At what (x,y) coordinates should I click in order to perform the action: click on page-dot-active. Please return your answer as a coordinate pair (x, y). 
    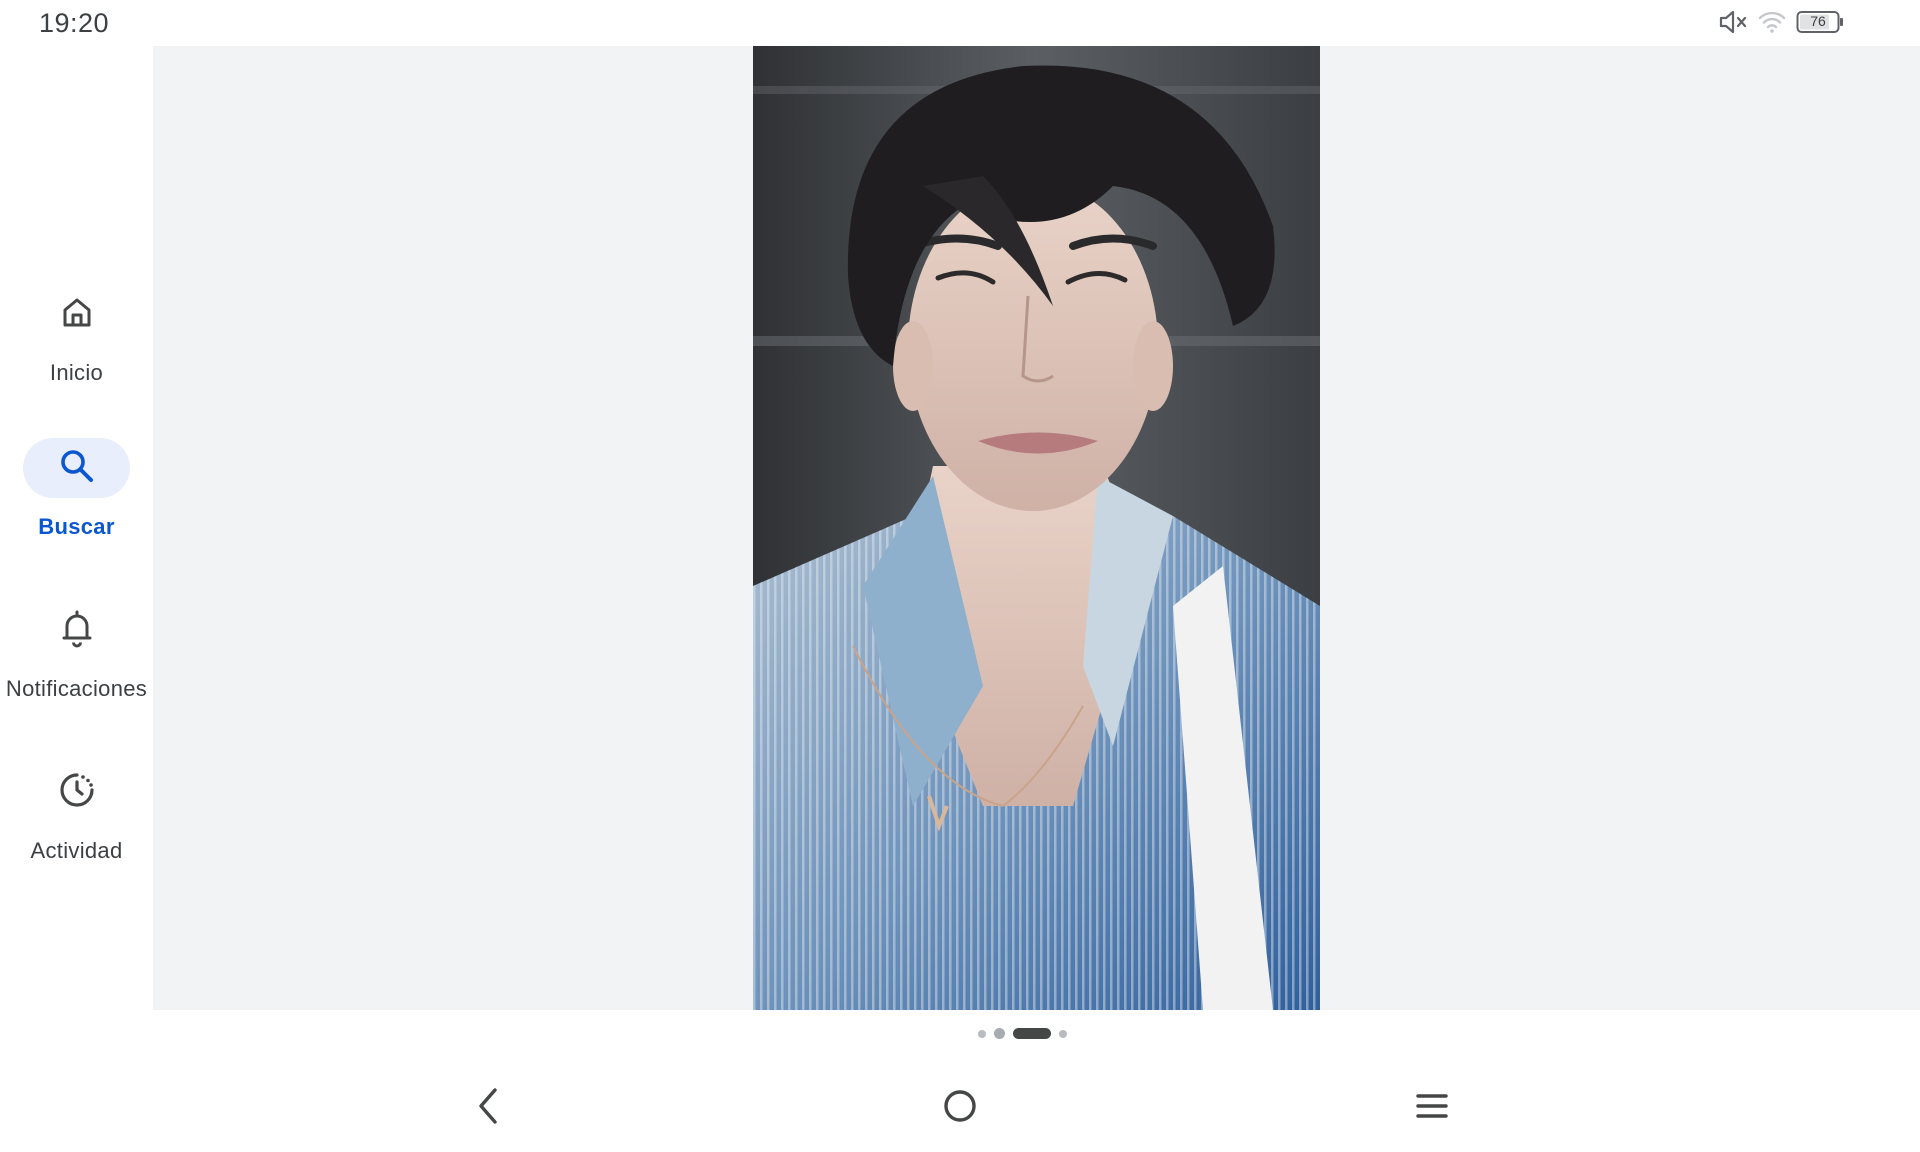
    Looking at the image, I should click on (1032, 1033).